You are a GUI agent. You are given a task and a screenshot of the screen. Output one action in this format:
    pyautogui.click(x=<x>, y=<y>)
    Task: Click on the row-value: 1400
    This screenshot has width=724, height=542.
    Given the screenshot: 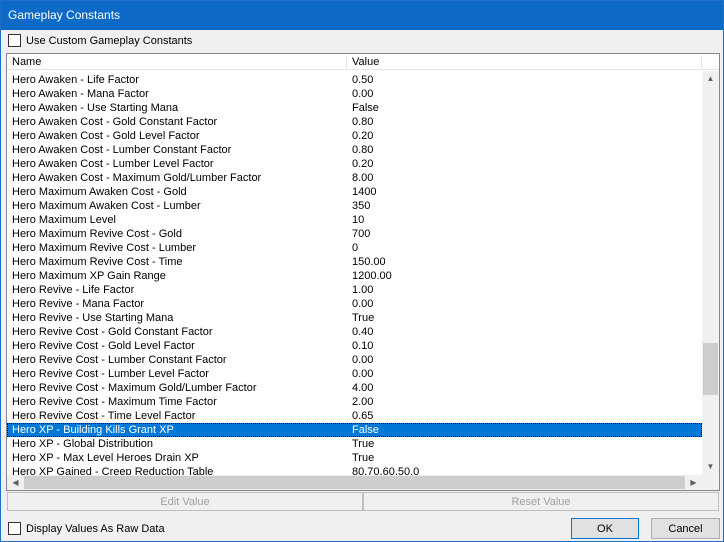 What is the action you would take?
    pyautogui.click(x=364, y=192)
    